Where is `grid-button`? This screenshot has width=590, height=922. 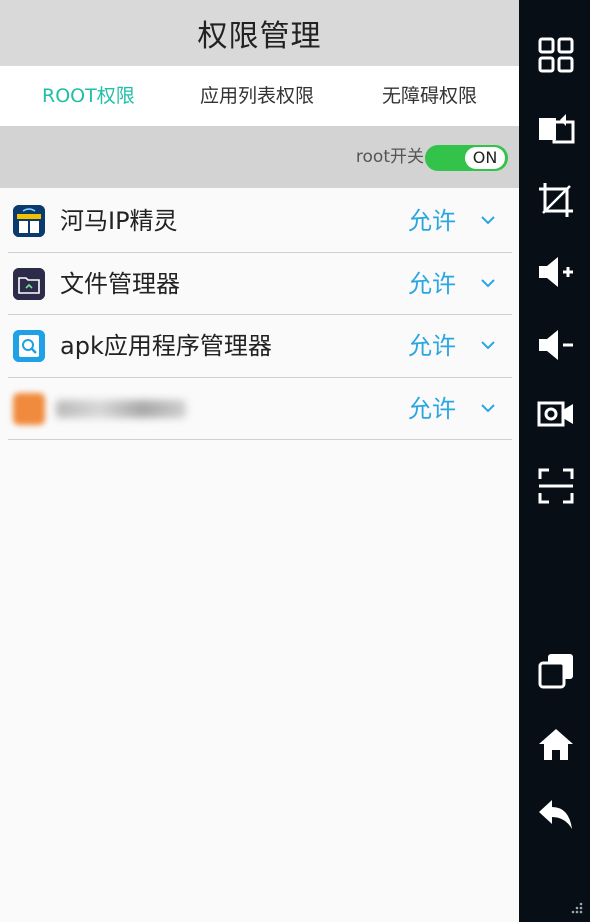 grid-button is located at coordinates (556, 55).